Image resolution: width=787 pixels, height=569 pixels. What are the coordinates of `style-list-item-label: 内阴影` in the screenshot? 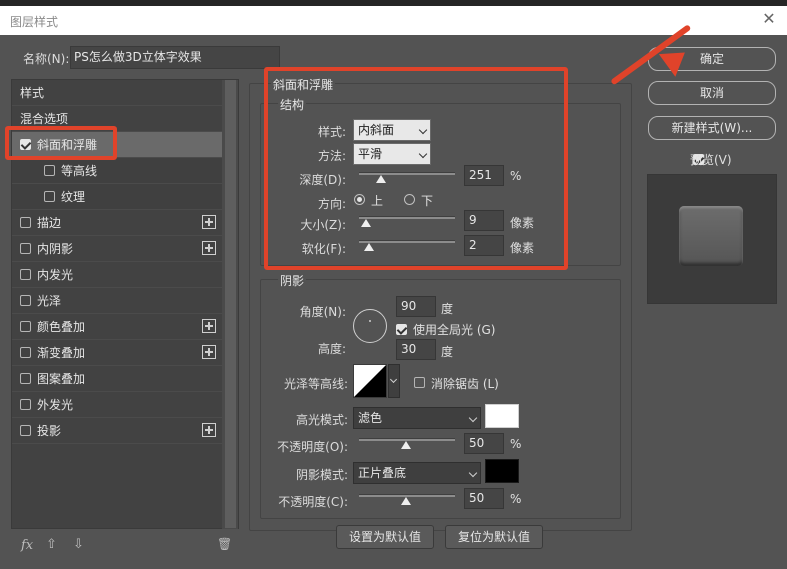 It's located at (55, 249).